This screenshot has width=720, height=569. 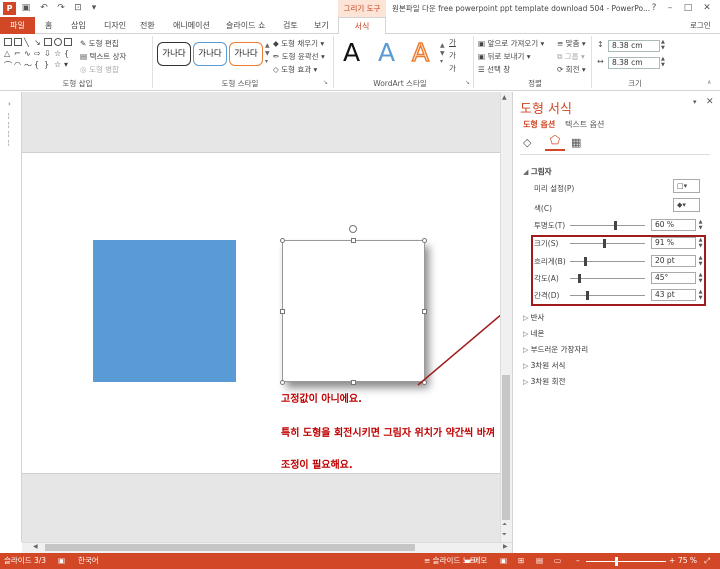 What do you see at coordinates (687, 561) in the screenshot?
I see `zoom-level: 75 %` at bounding box center [687, 561].